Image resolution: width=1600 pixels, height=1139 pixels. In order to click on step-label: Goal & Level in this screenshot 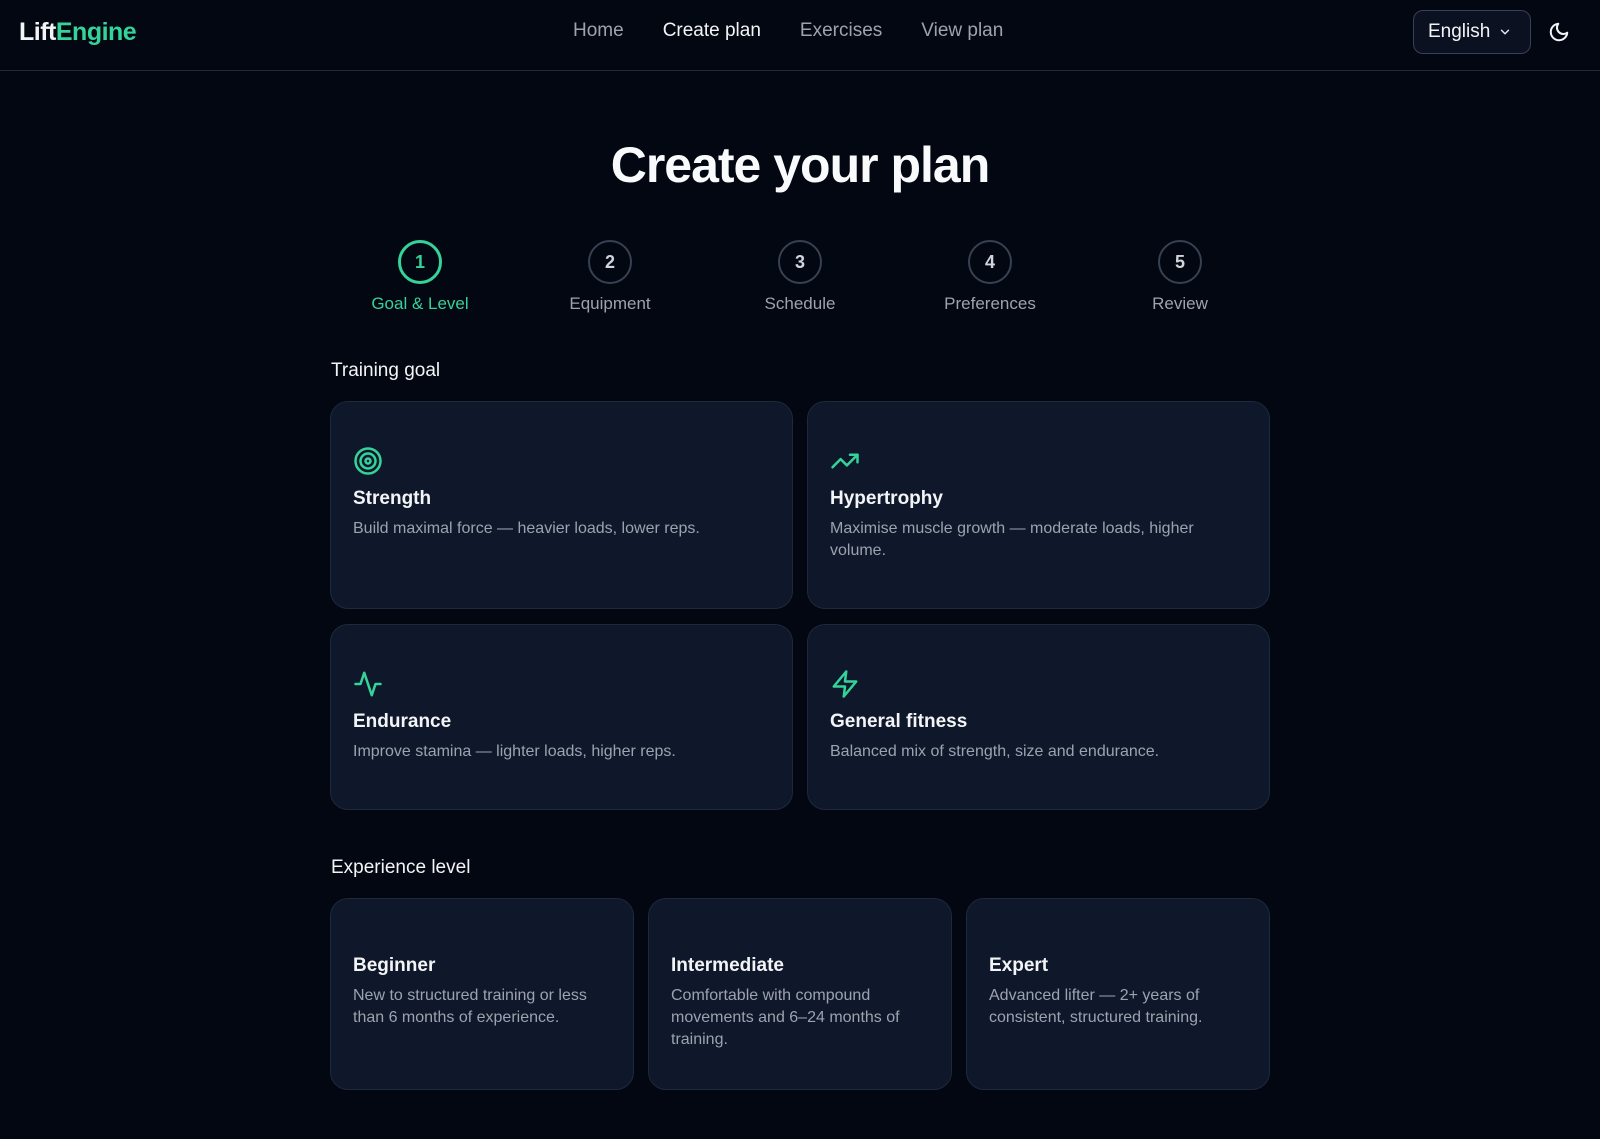, I will do `click(420, 303)`.